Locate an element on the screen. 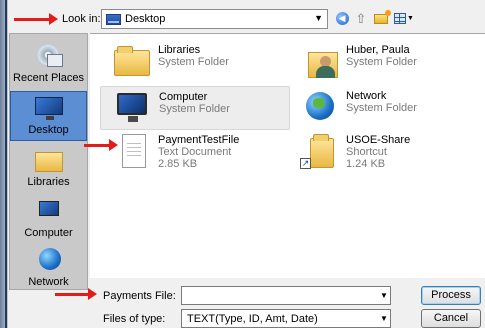 This screenshot has width=485, height=328. new-folder-button is located at coordinates (381, 18).